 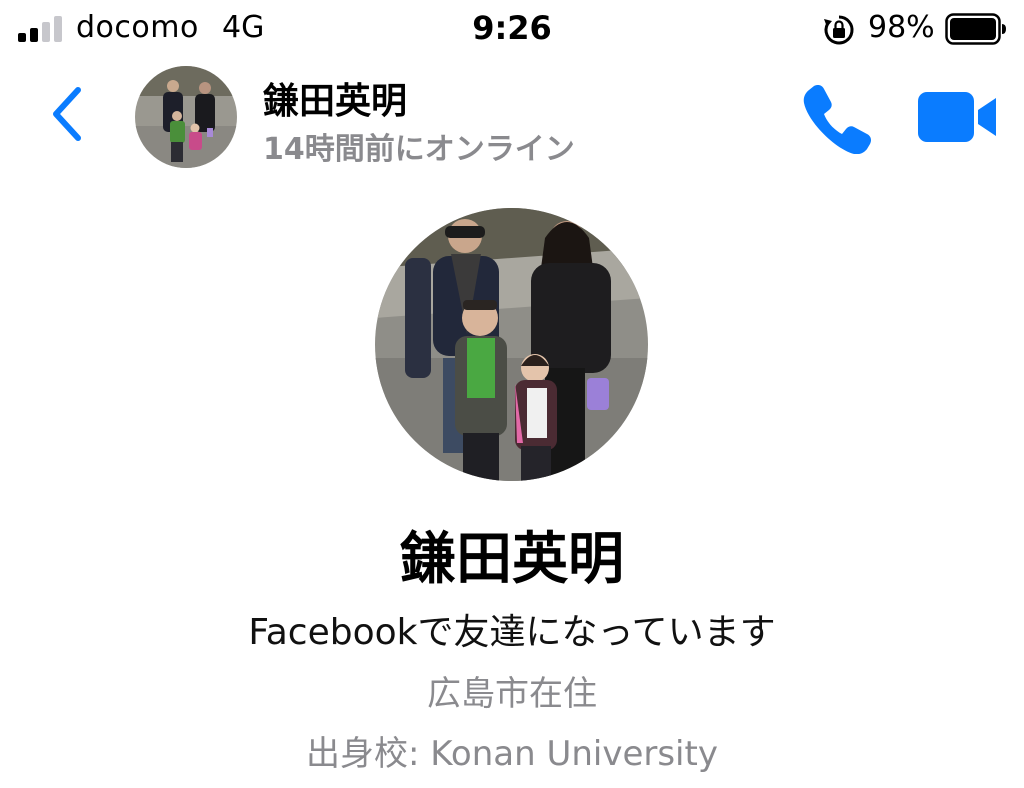 I want to click on last-online-status: 14時間前にオンライン, so click(x=419, y=149).